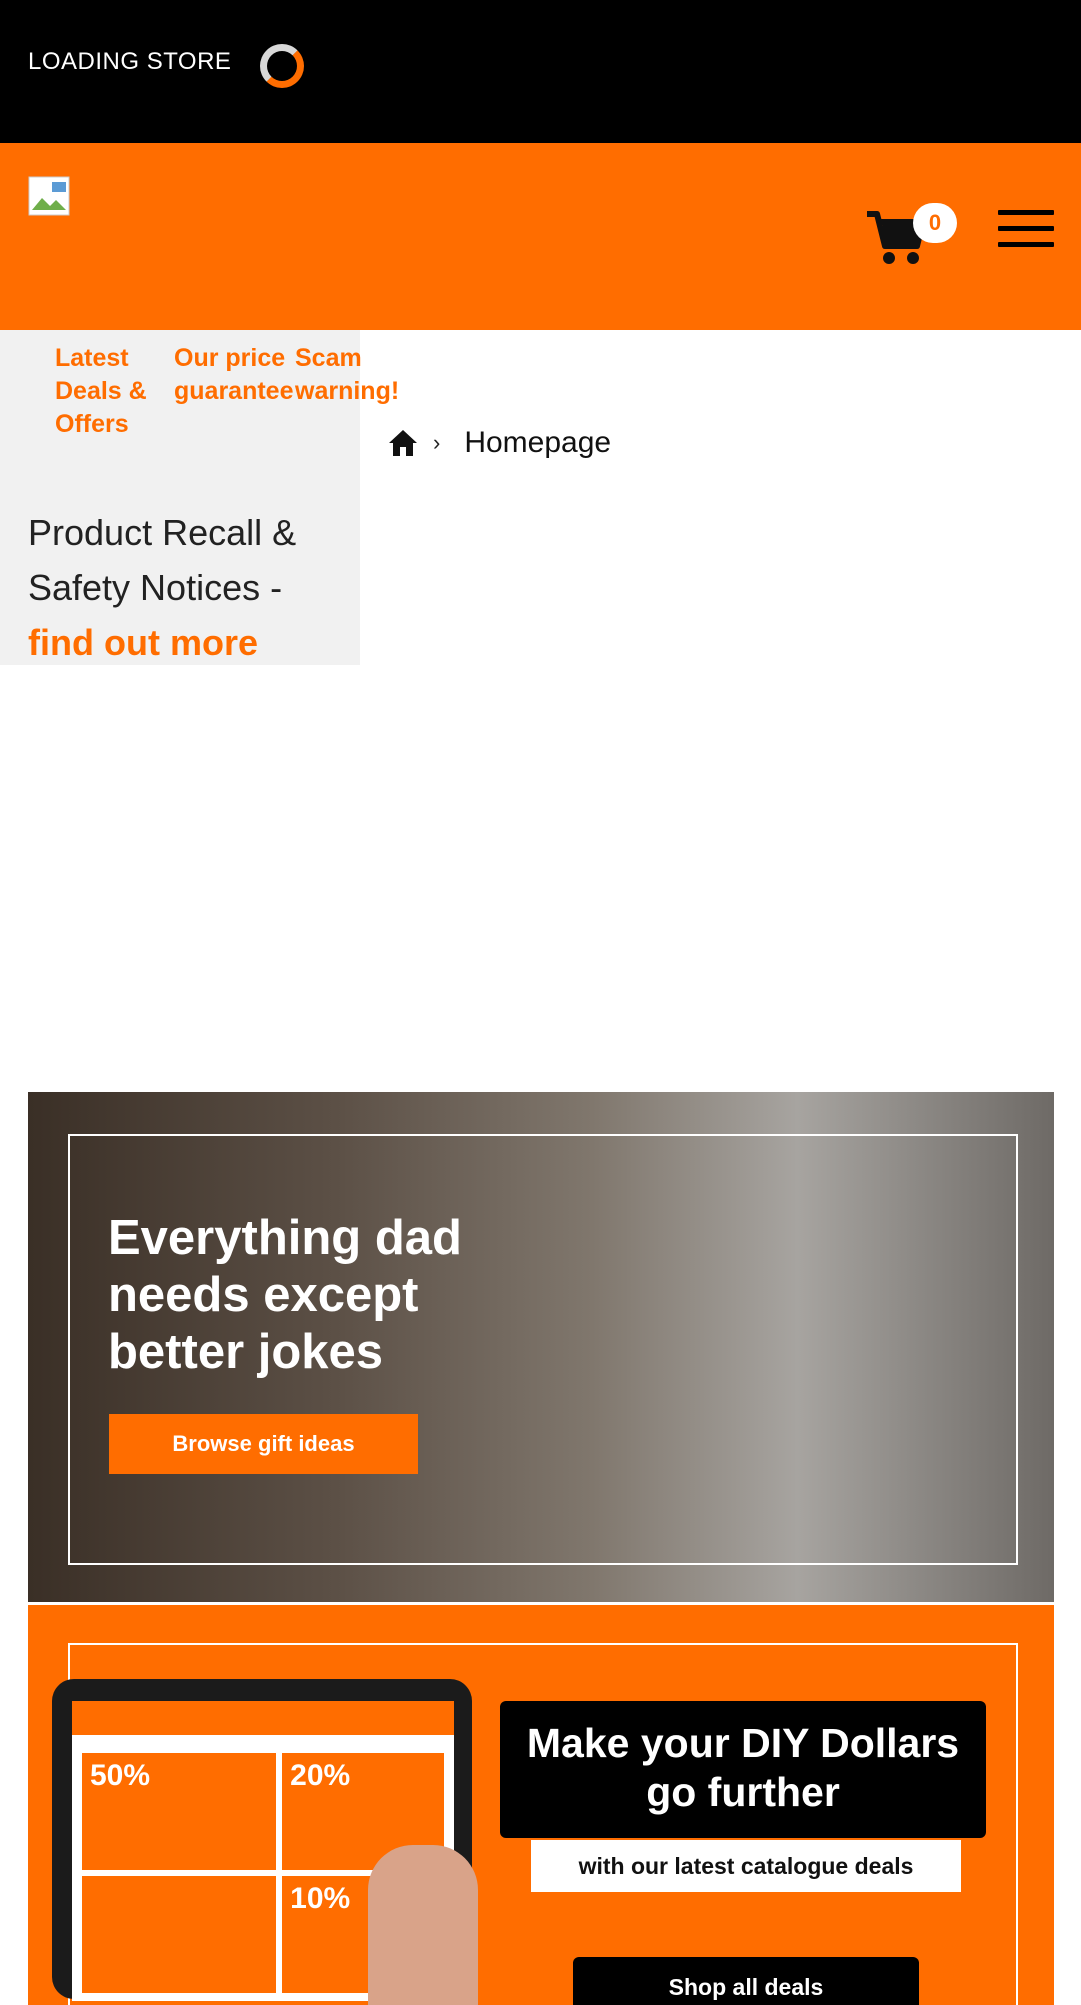  What do you see at coordinates (285, 1295) in the screenshot?
I see `banner-title: Everything dad needs except better jokes` at bounding box center [285, 1295].